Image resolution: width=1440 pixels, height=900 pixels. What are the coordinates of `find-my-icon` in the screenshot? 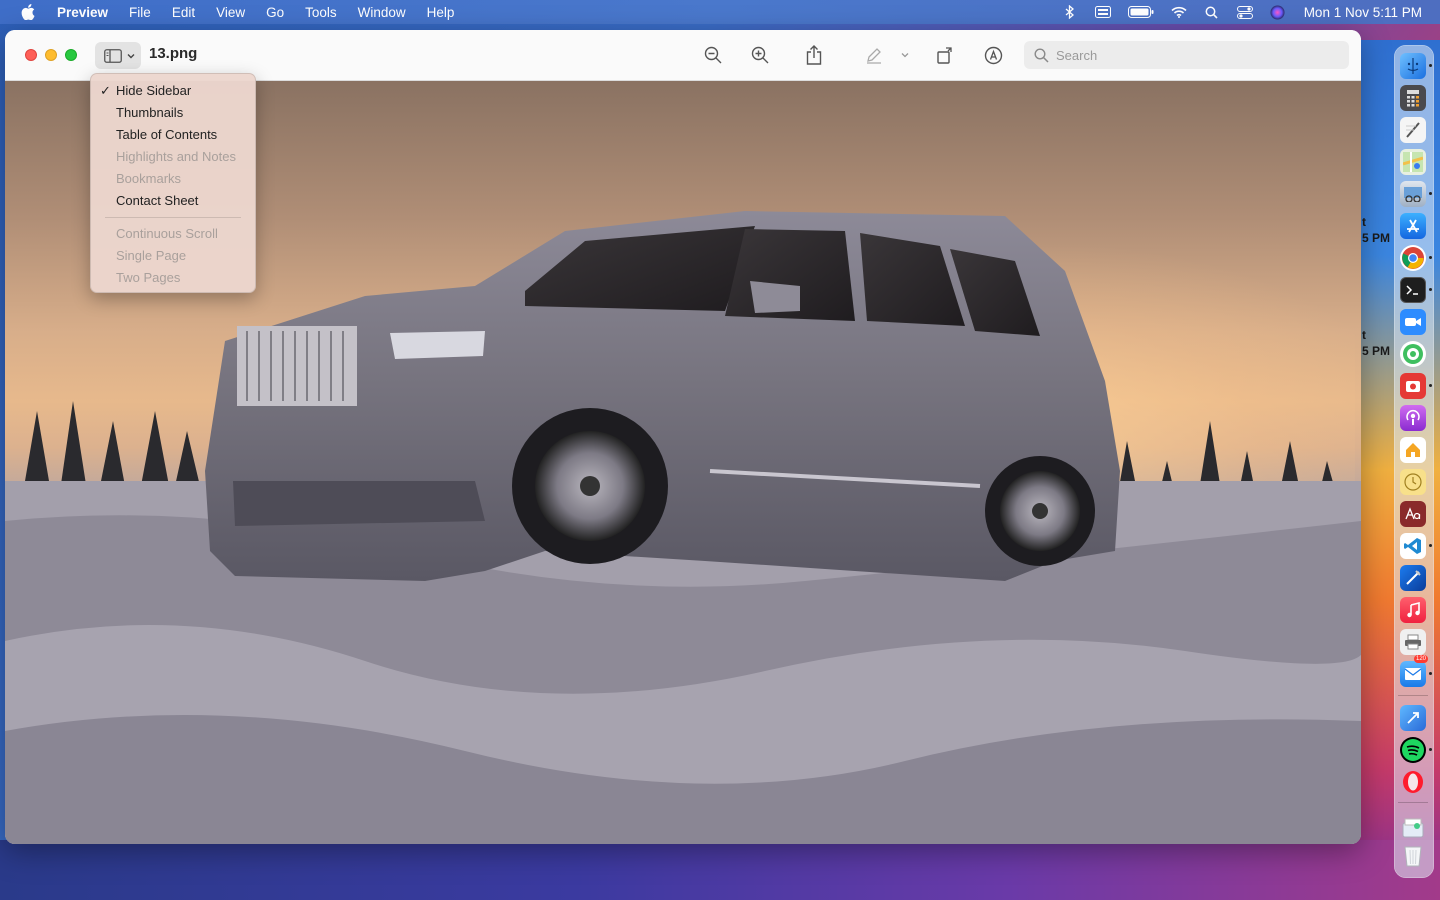 It's located at (1413, 354).